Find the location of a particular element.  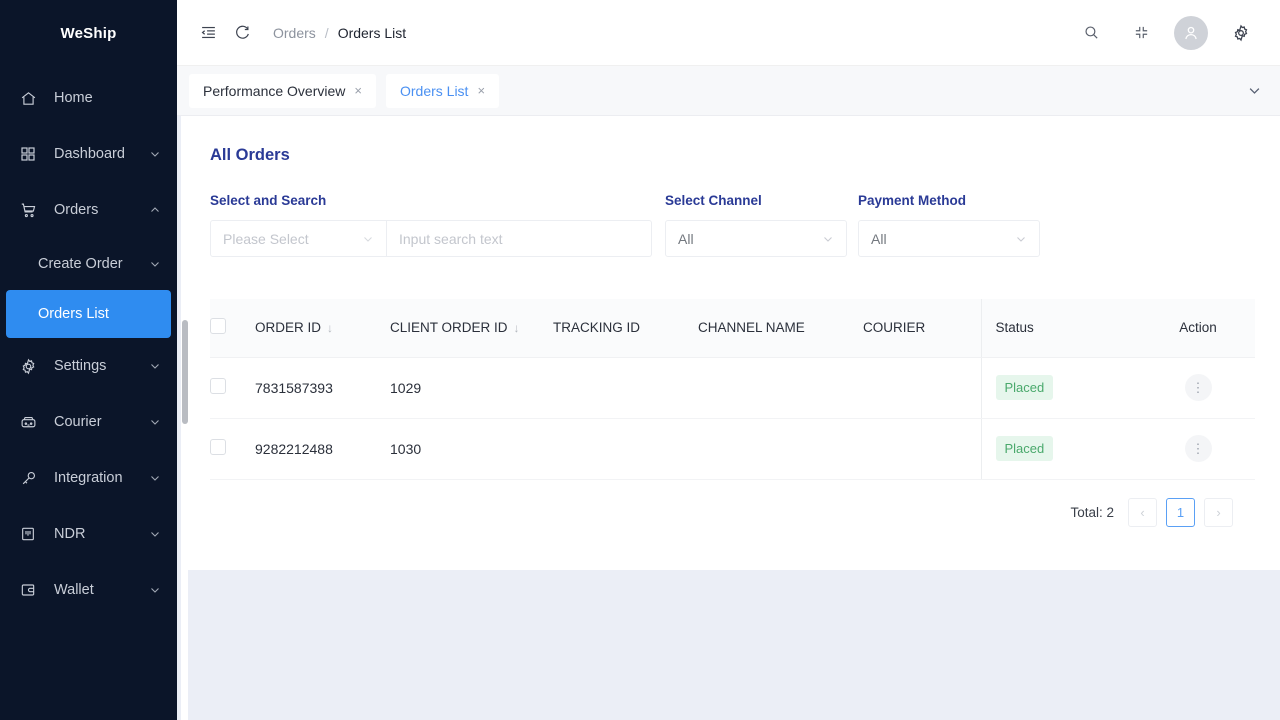

cell-channel-name is located at coordinates (780, 388).